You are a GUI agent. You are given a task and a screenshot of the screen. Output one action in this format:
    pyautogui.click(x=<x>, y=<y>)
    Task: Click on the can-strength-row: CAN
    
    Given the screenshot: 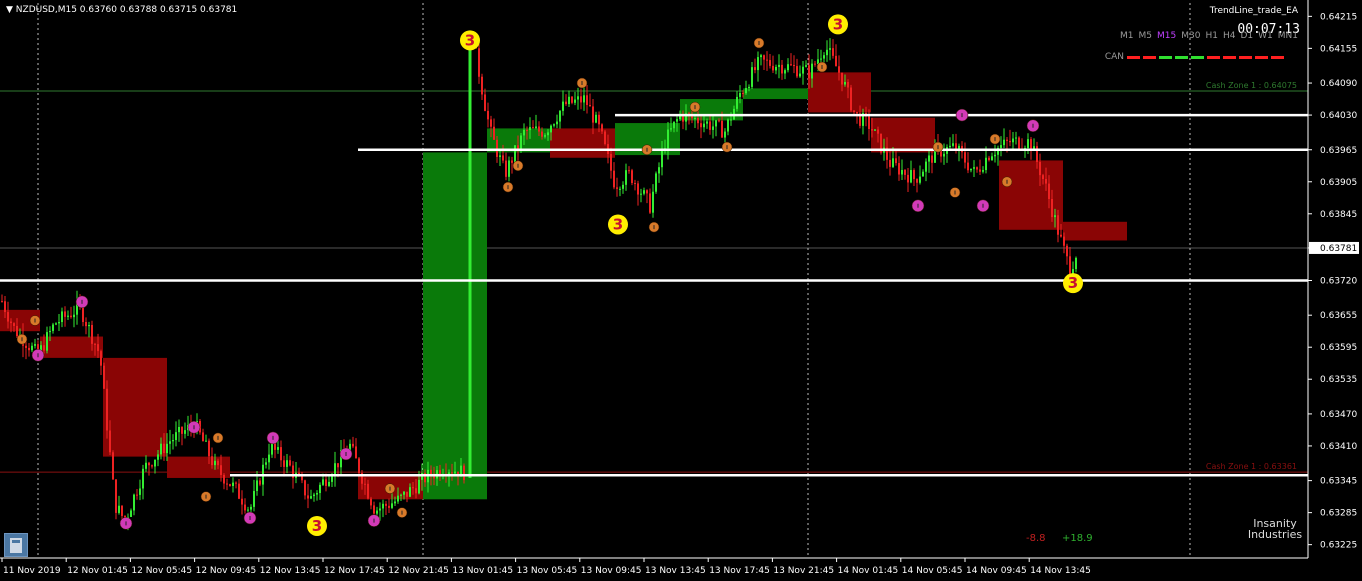 What is the action you would take?
    pyautogui.click(x=1194, y=57)
    